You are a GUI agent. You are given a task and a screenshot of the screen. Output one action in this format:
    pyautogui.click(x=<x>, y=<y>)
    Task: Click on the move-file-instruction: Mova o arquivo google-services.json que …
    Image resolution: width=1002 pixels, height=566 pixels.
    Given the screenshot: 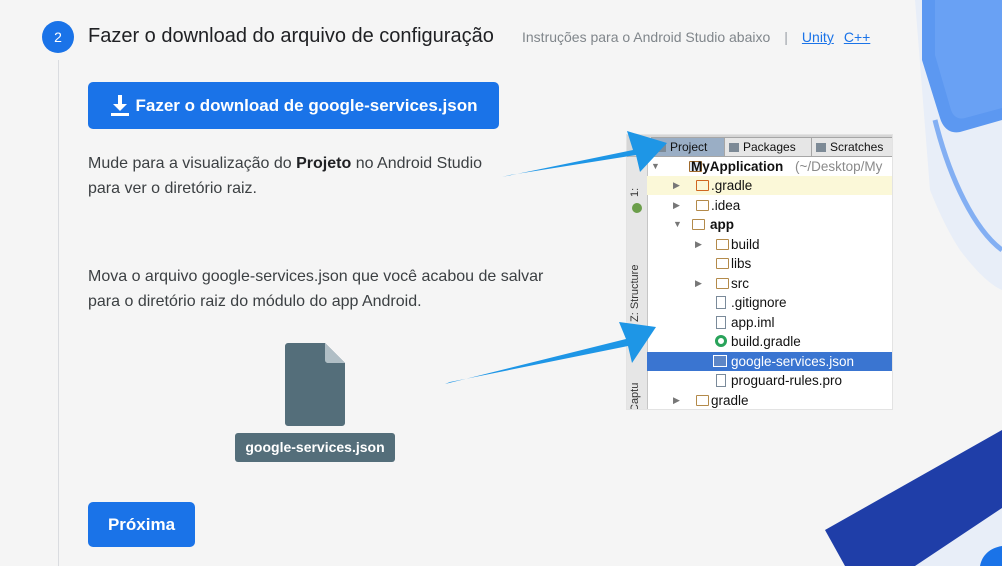 What is the action you would take?
    pyautogui.click(x=316, y=289)
    